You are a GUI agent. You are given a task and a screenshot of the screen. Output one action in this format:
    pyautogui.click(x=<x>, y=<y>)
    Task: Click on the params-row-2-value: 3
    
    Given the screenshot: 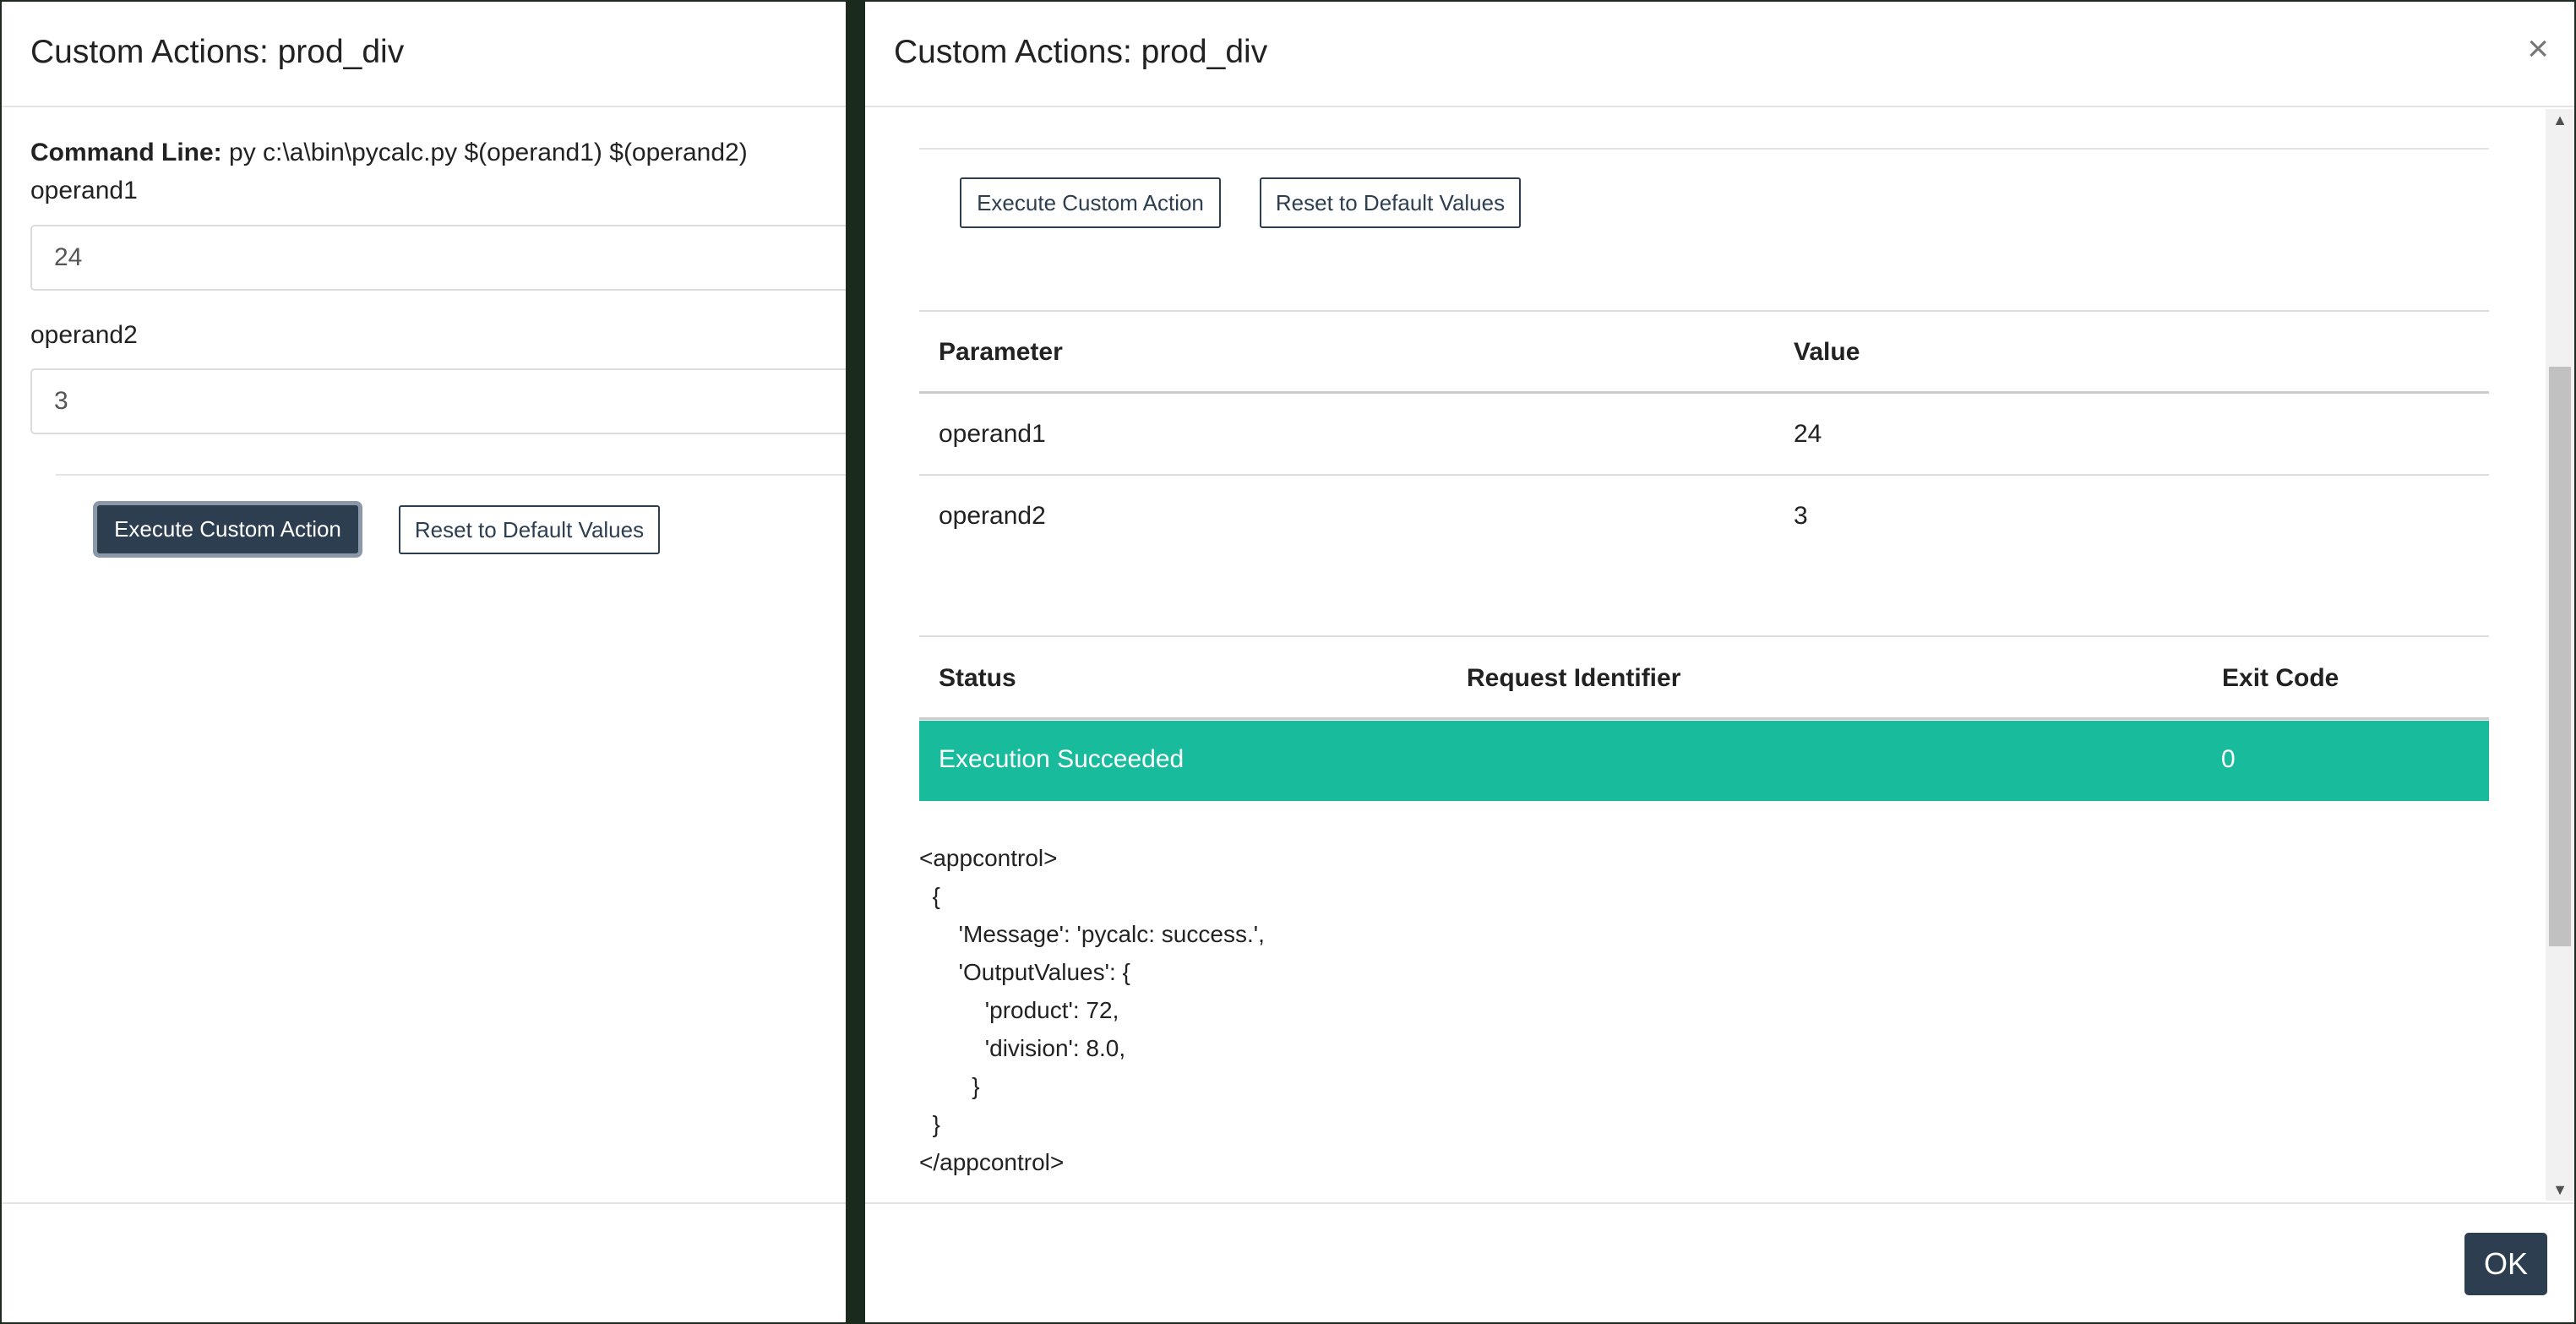 What is the action you would take?
    pyautogui.click(x=1801, y=516)
    